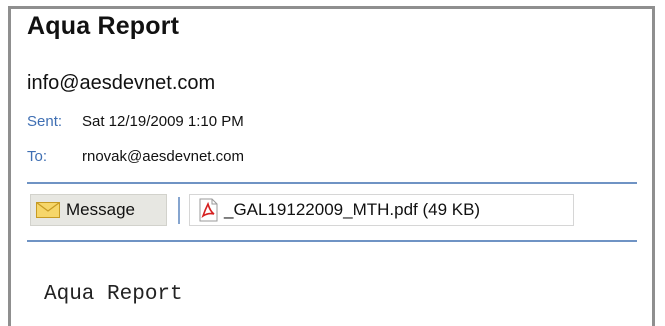 The image size is (665, 326). I want to click on attachment-file-label: _GAL19122009_MTH.pdf (49 KB), so click(352, 209).